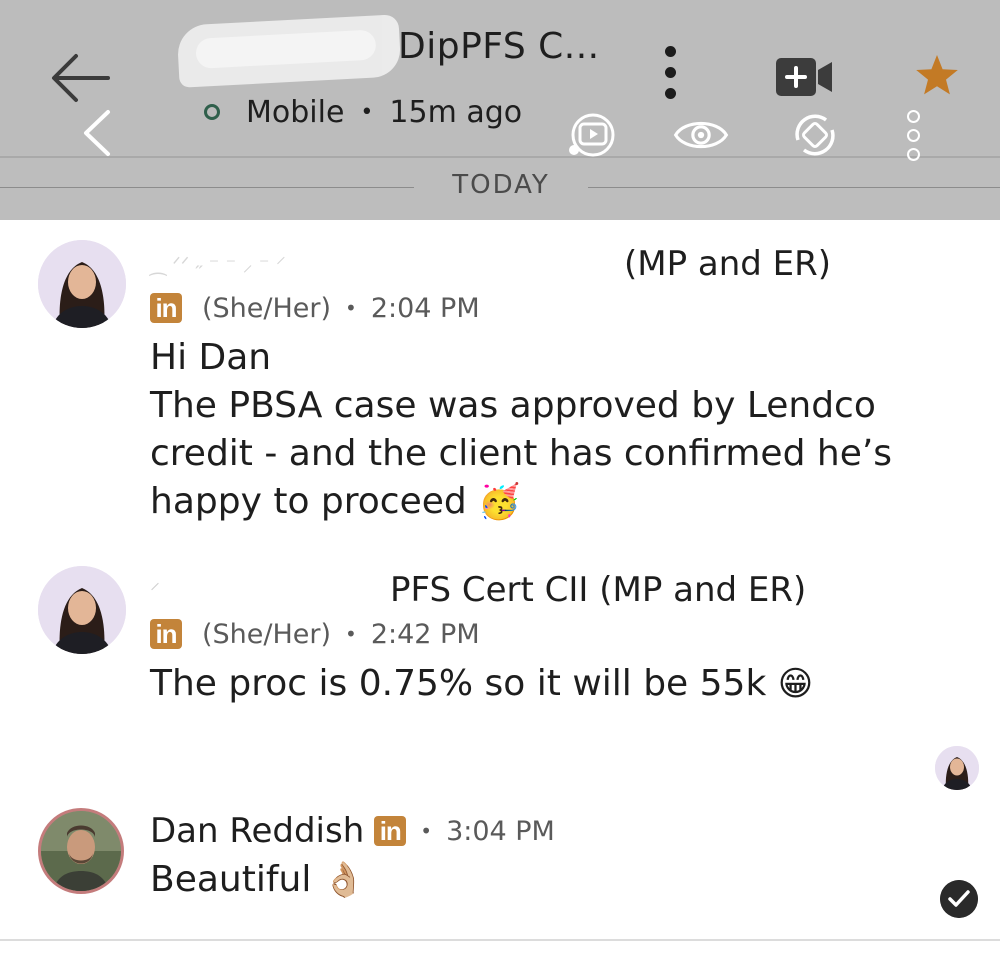  I want to click on message-time: 2:04 PM, so click(425, 308).